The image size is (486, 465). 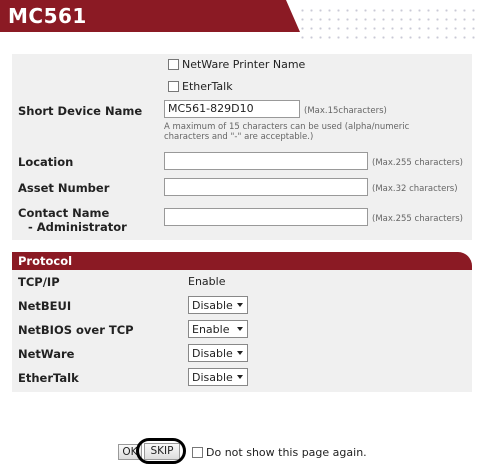 I want to click on ethertalk-select-value: Disable, so click(x=212, y=377).